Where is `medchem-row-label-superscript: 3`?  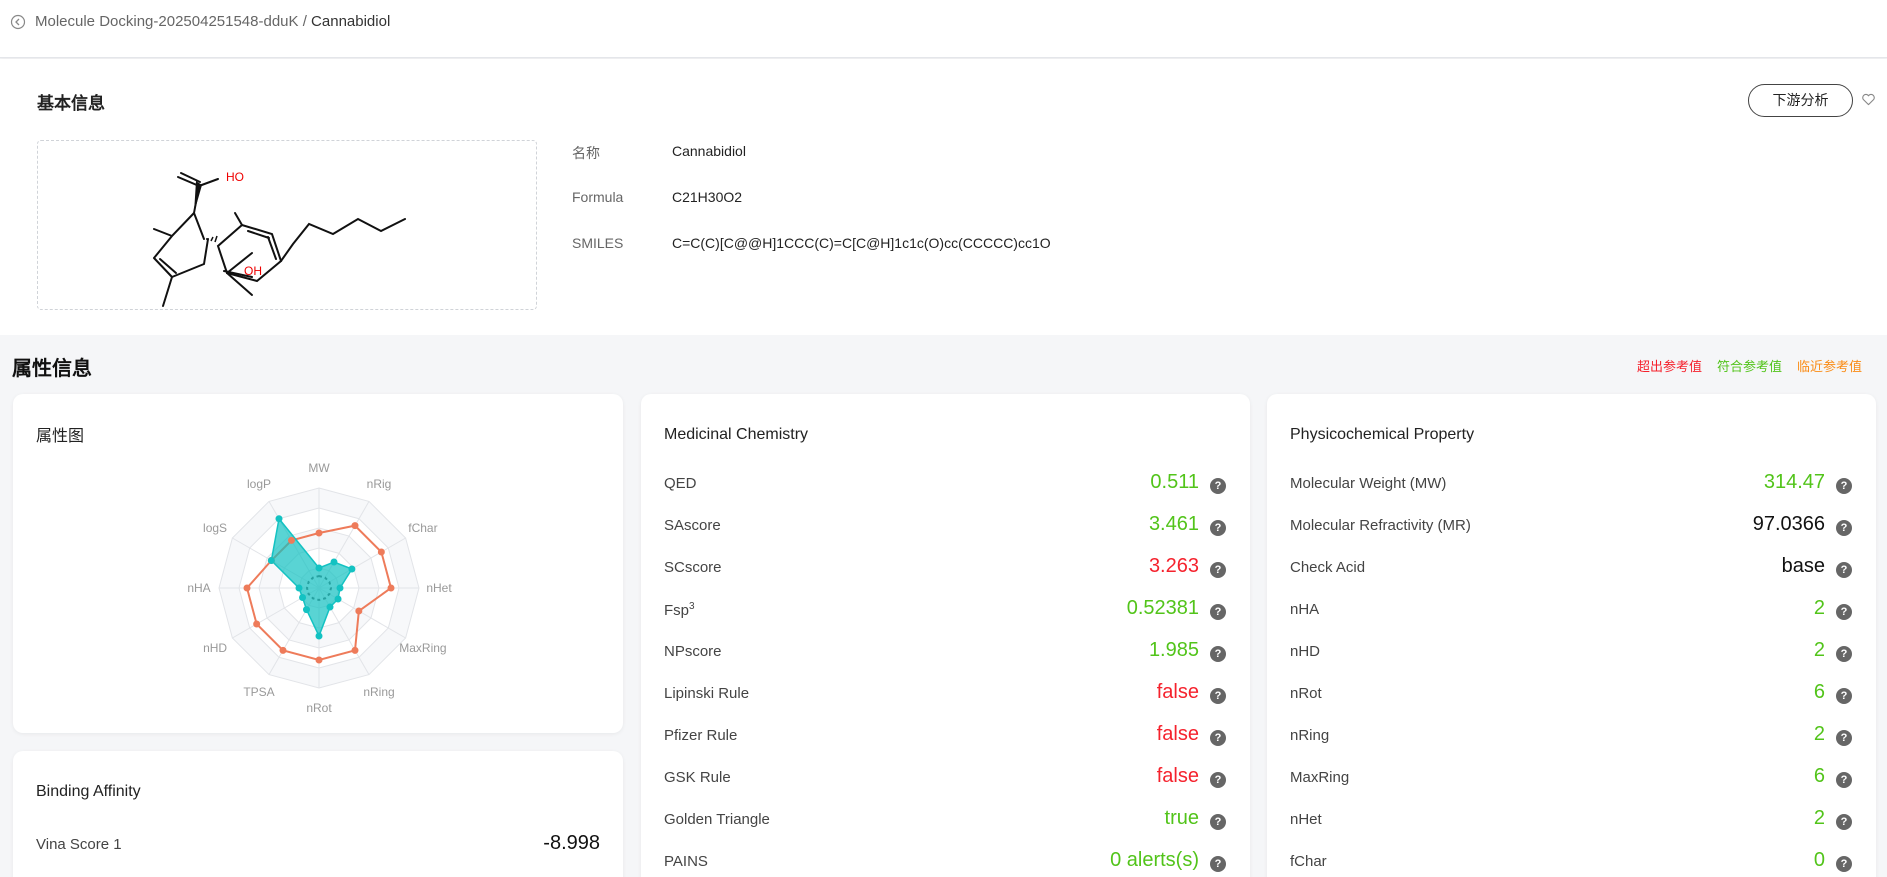
medchem-row-label-superscript: 3 is located at coordinates (692, 606).